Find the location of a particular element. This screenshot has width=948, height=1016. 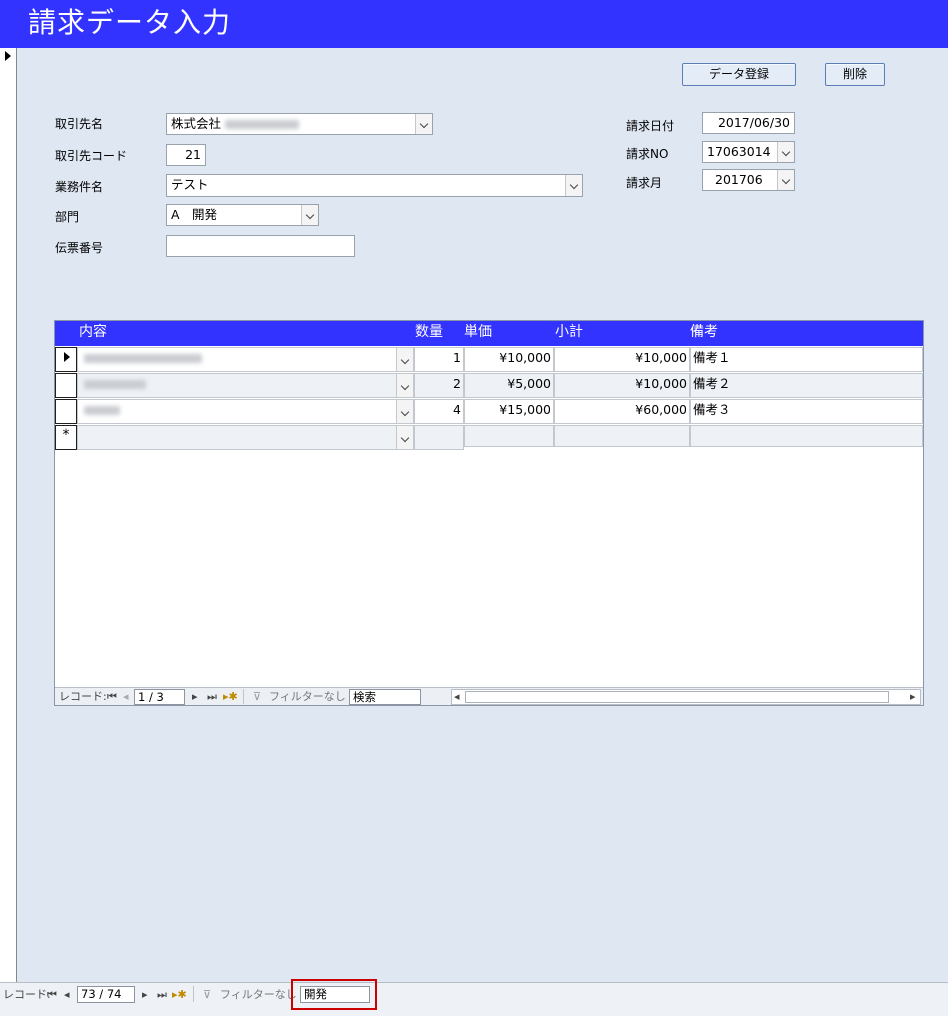

horizontal-scrollbar: ◂ ▸ is located at coordinates (686, 697).